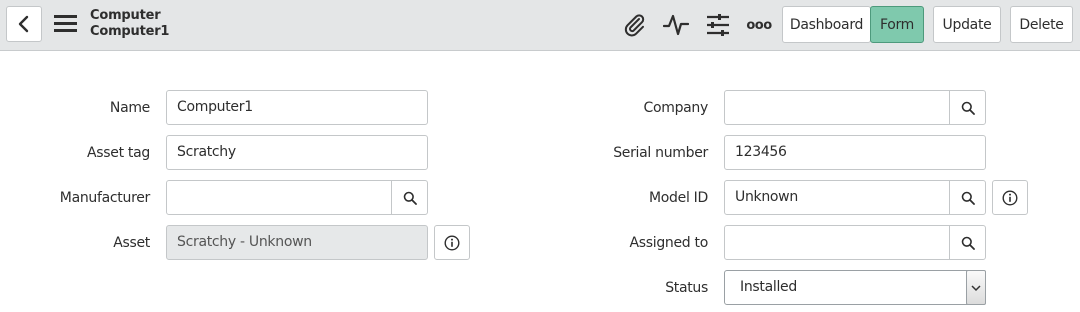 Image resolution: width=1080 pixels, height=312 pixels. Describe the element at coordinates (660, 153) in the screenshot. I see `serial-number-label: Serial number` at that location.